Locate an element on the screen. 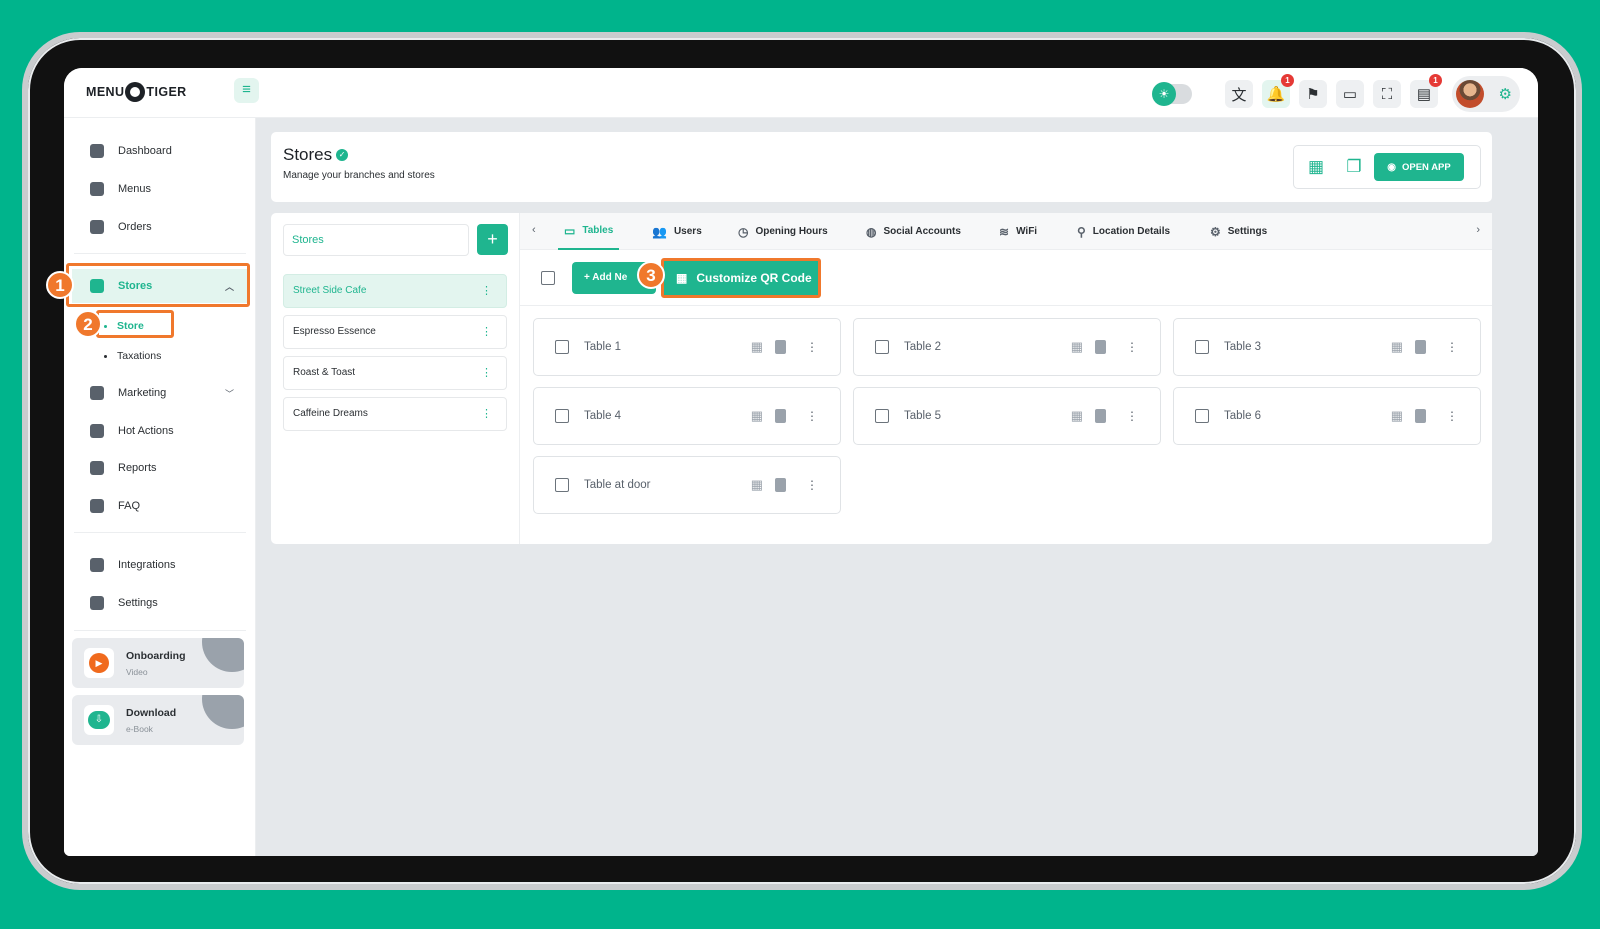  tab-tables: ▭ Tables is located at coordinates (589, 231).